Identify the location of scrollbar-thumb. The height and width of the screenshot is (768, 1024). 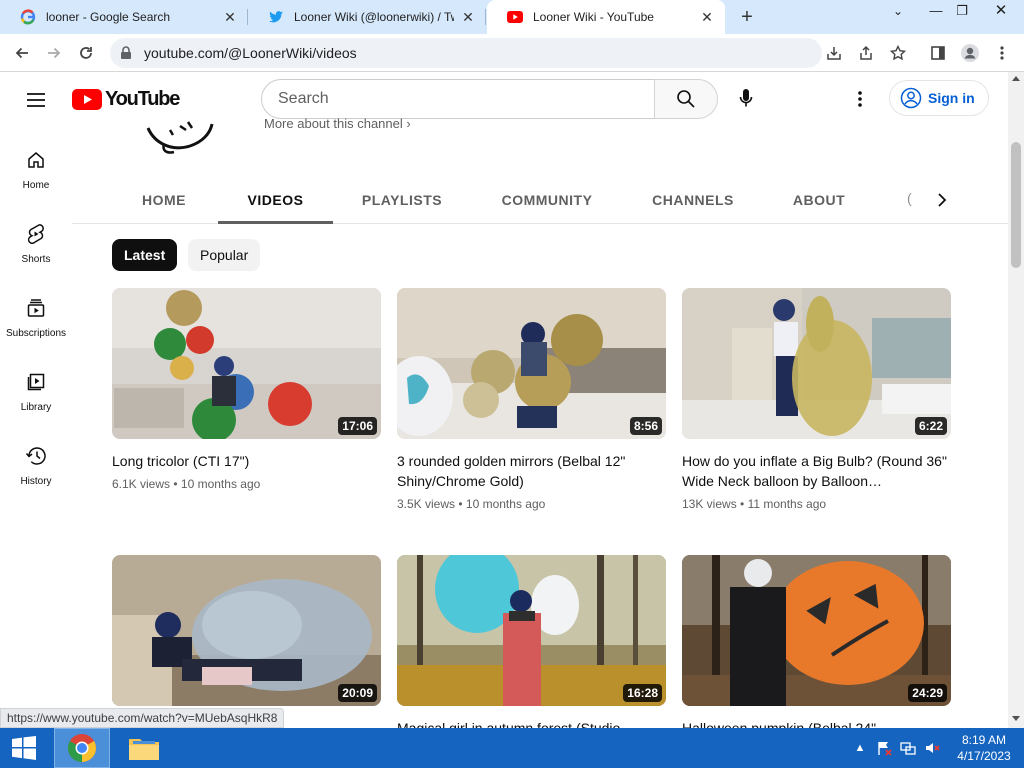
(1016, 205).